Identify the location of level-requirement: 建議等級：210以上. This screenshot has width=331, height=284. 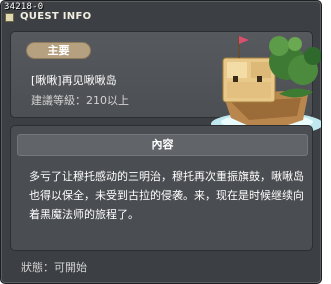
(80, 100).